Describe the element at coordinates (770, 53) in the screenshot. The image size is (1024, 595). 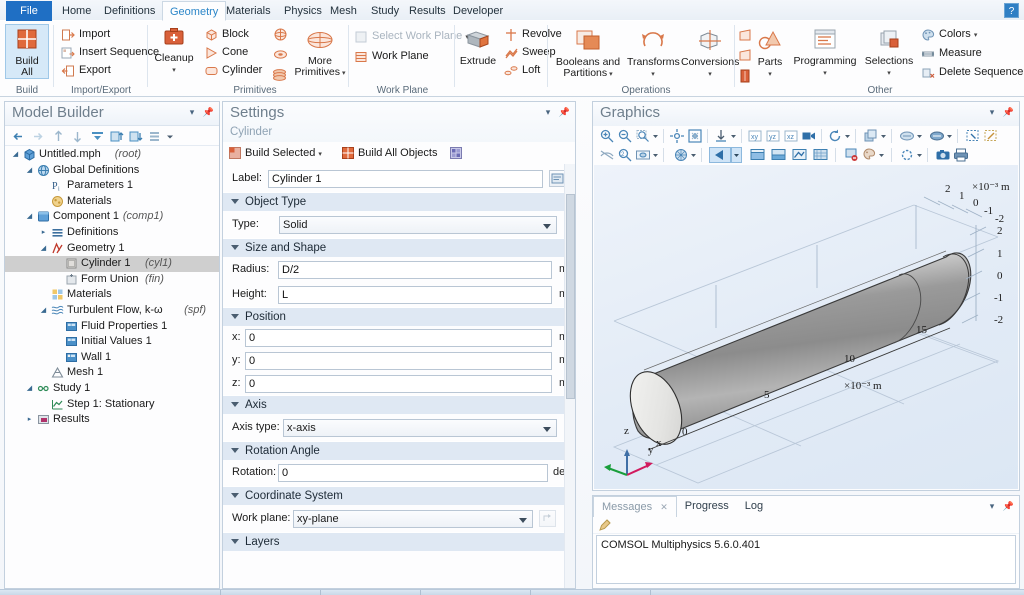
I see `parts-button: Parts ▾` at that location.